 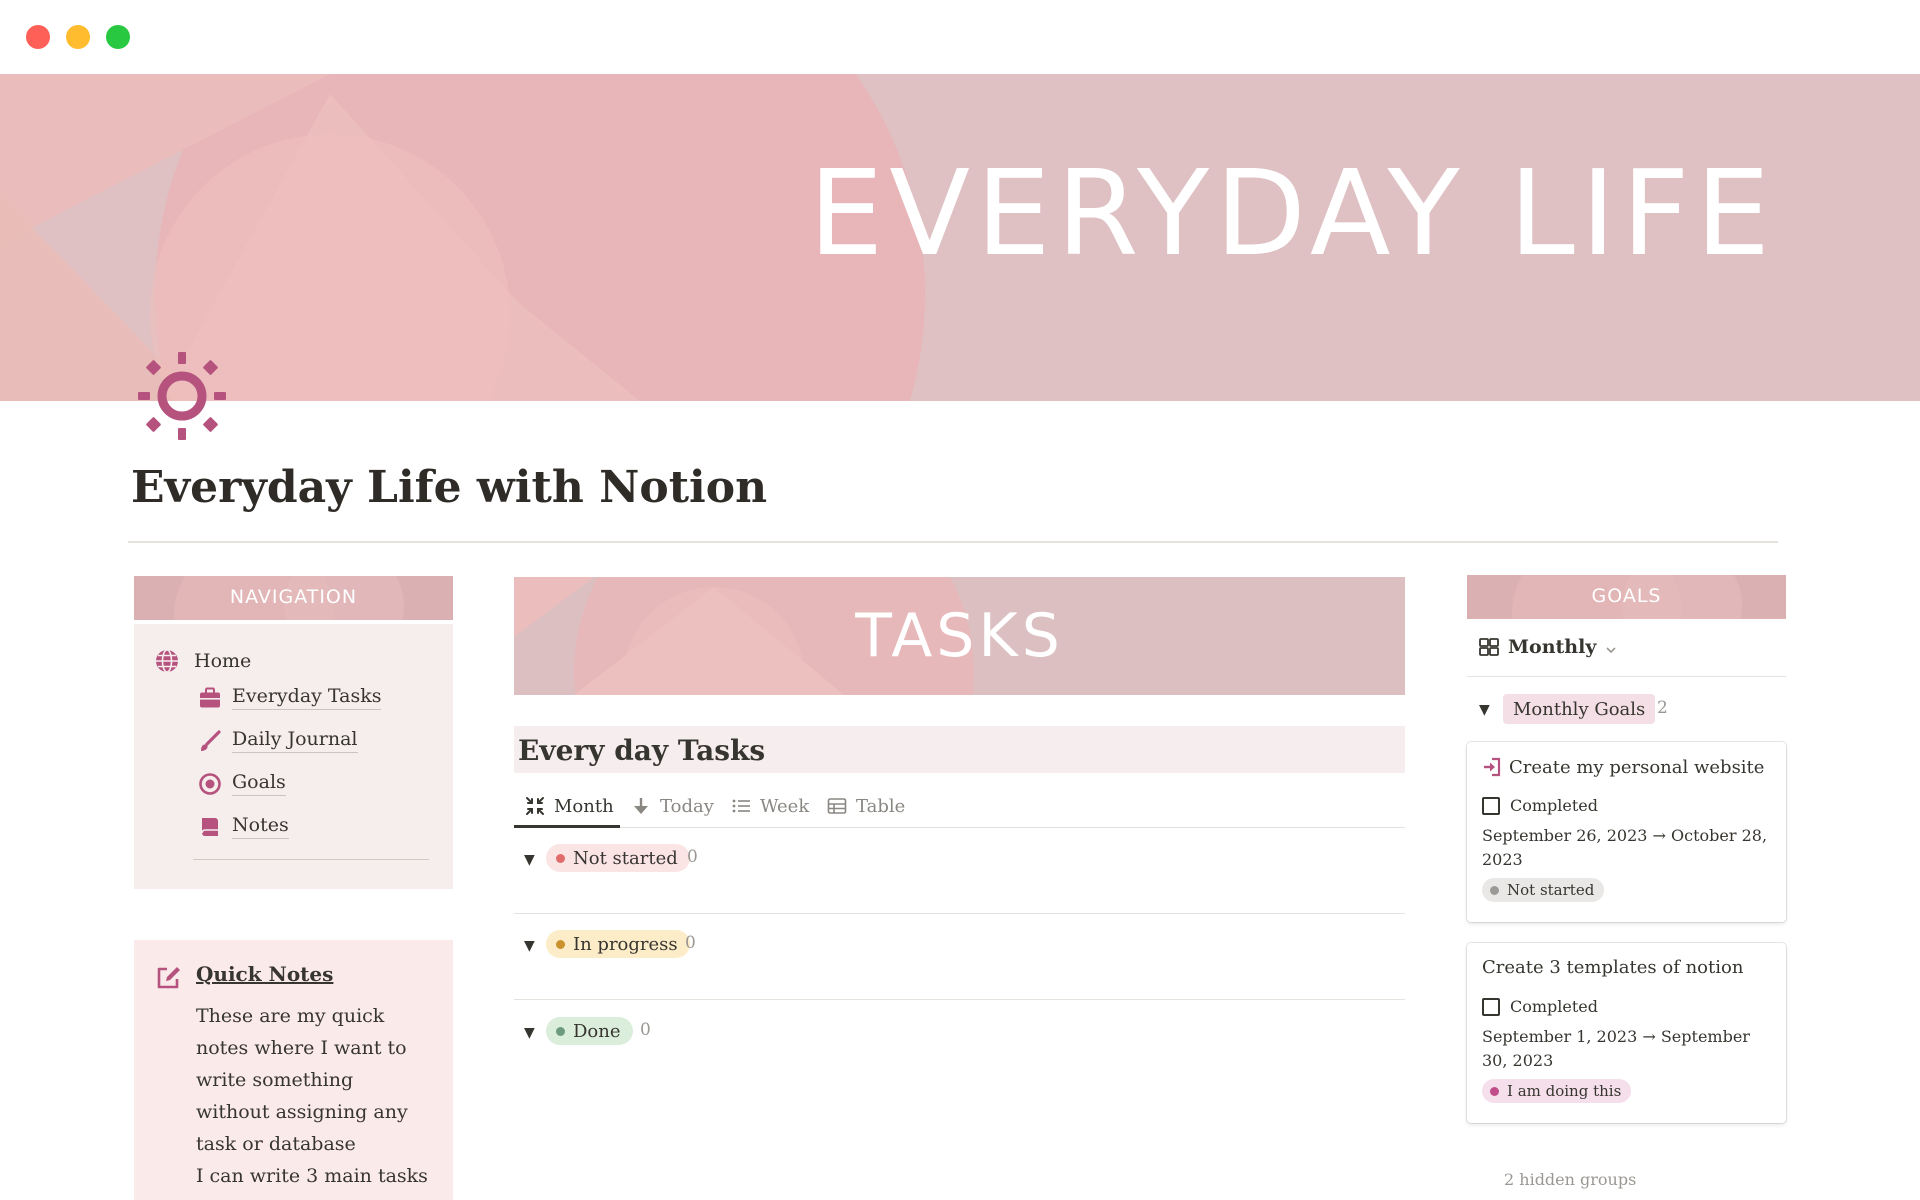 What do you see at coordinates (307, 697) in the screenshot?
I see `nav-everyday-tasks-label: Everyday Tasks` at bounding box center [307, 697].